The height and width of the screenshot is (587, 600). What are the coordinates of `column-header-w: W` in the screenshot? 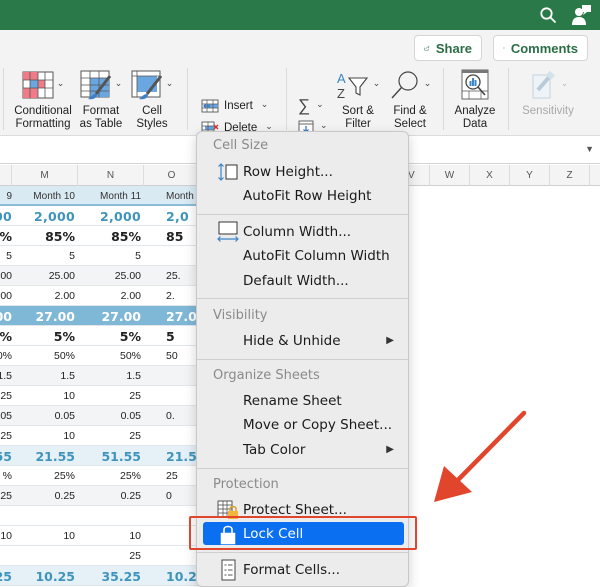 It's located at (450, 175).